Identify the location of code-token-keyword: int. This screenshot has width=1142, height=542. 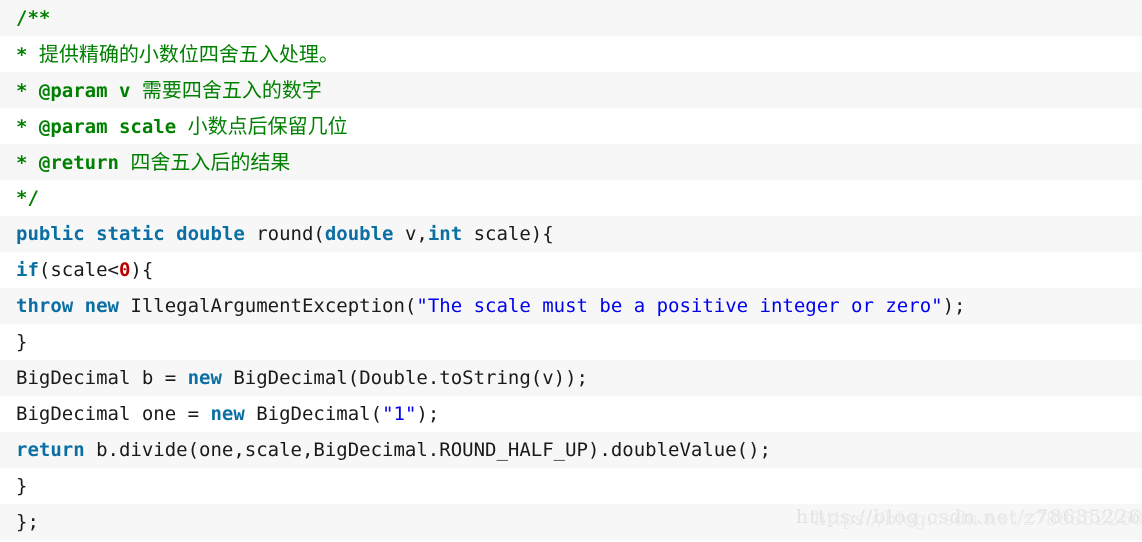
(445, 234).